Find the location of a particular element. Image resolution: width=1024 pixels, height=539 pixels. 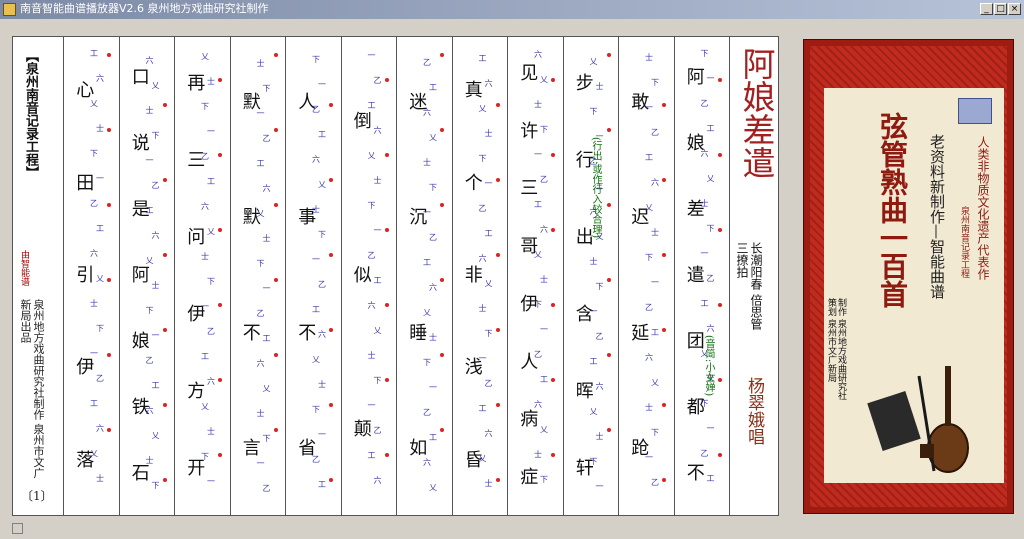

song-title-column: 阿娘差遣 长潮阳春 倍思管三撩拍 杨翠娥唱 is located at coordinates (754, 276).